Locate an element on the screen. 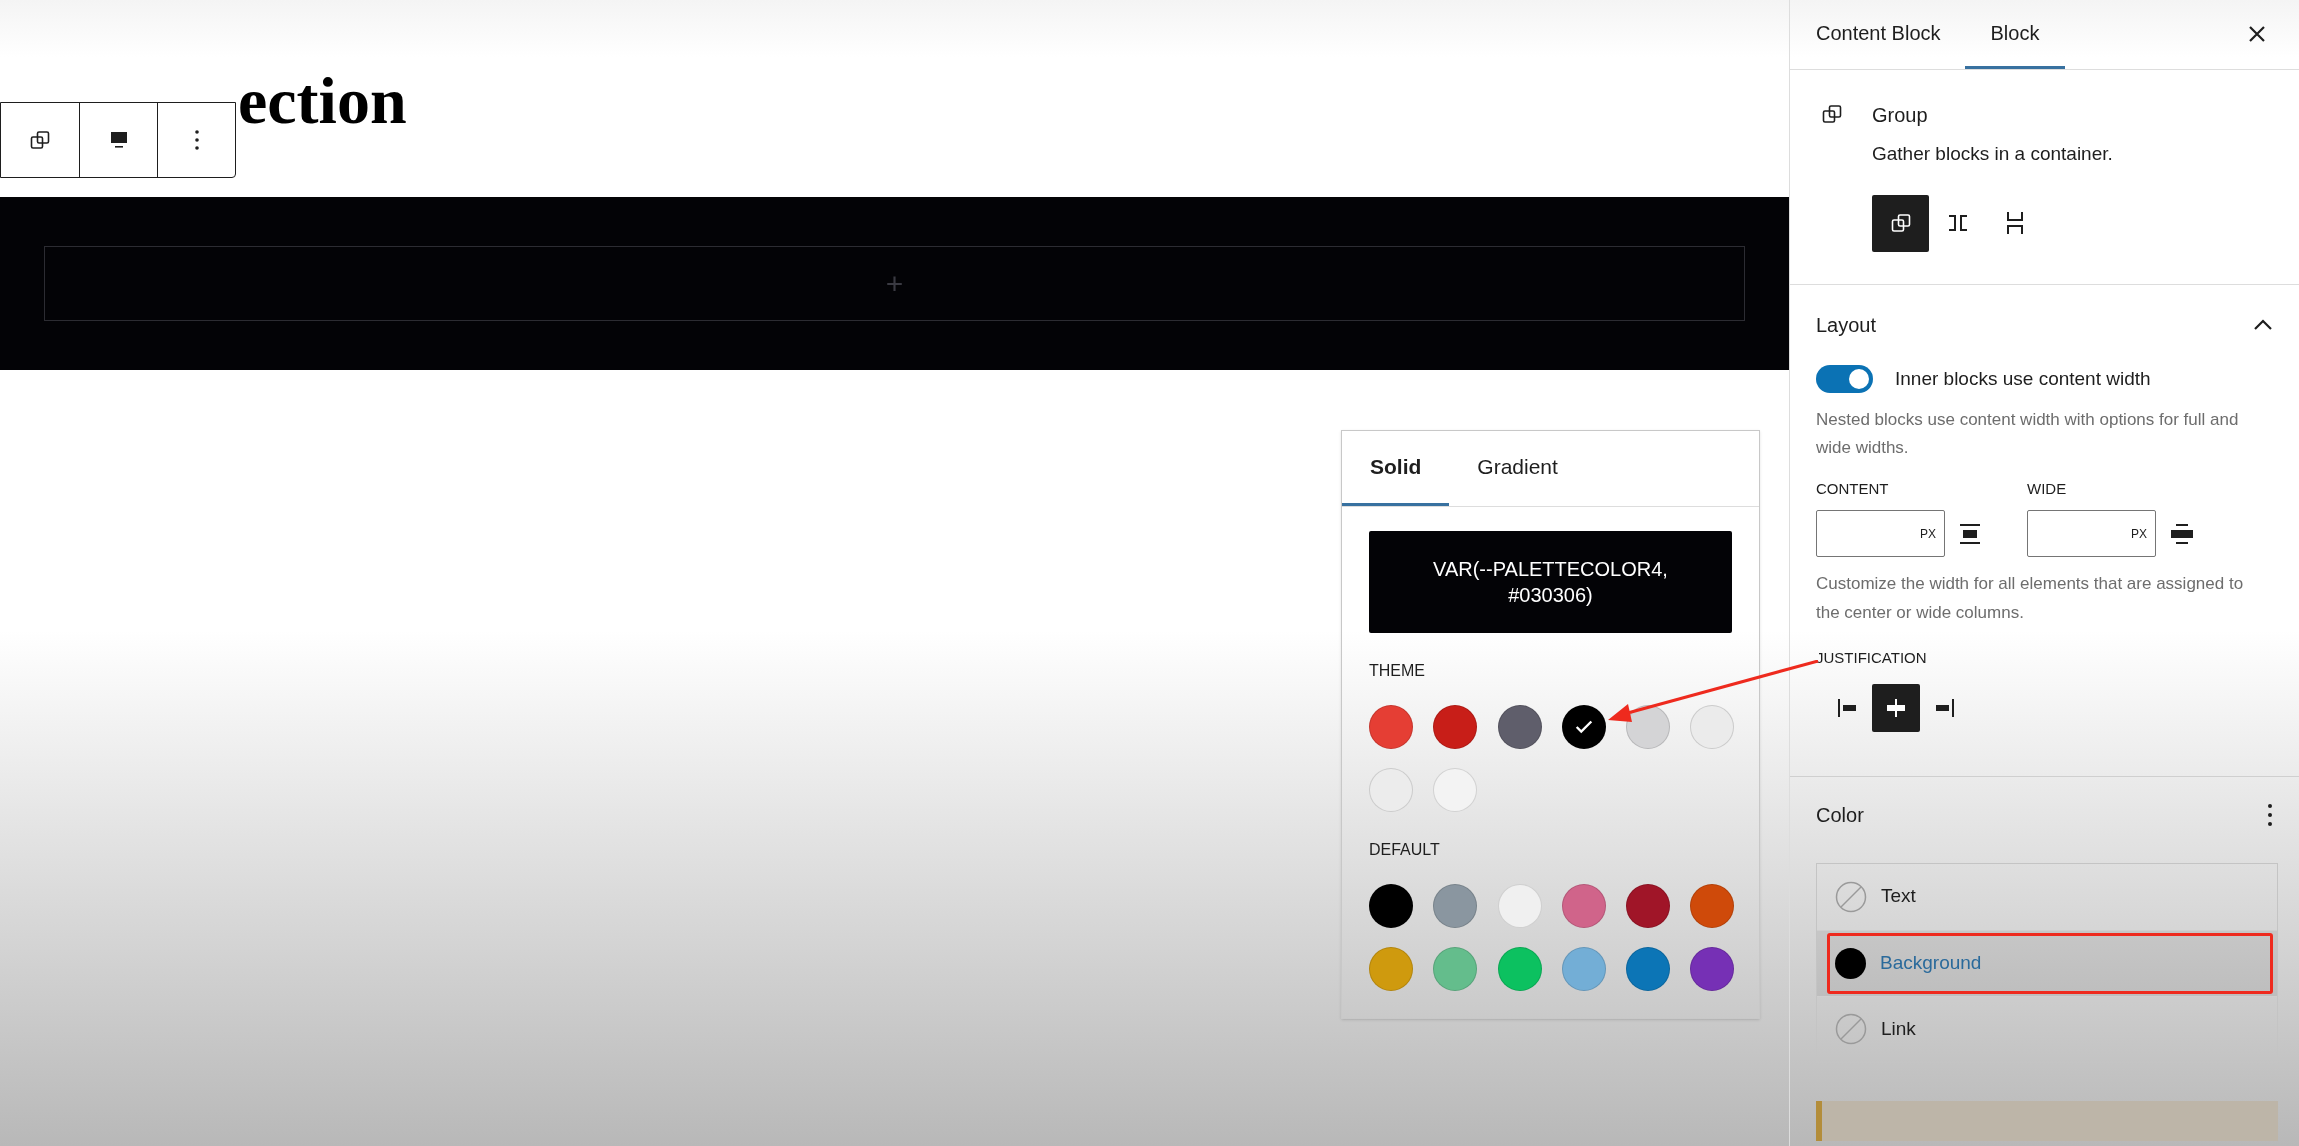 This screenshot has width=2299, height=1146. color-item: Text is located at coordinates (2047, 896).